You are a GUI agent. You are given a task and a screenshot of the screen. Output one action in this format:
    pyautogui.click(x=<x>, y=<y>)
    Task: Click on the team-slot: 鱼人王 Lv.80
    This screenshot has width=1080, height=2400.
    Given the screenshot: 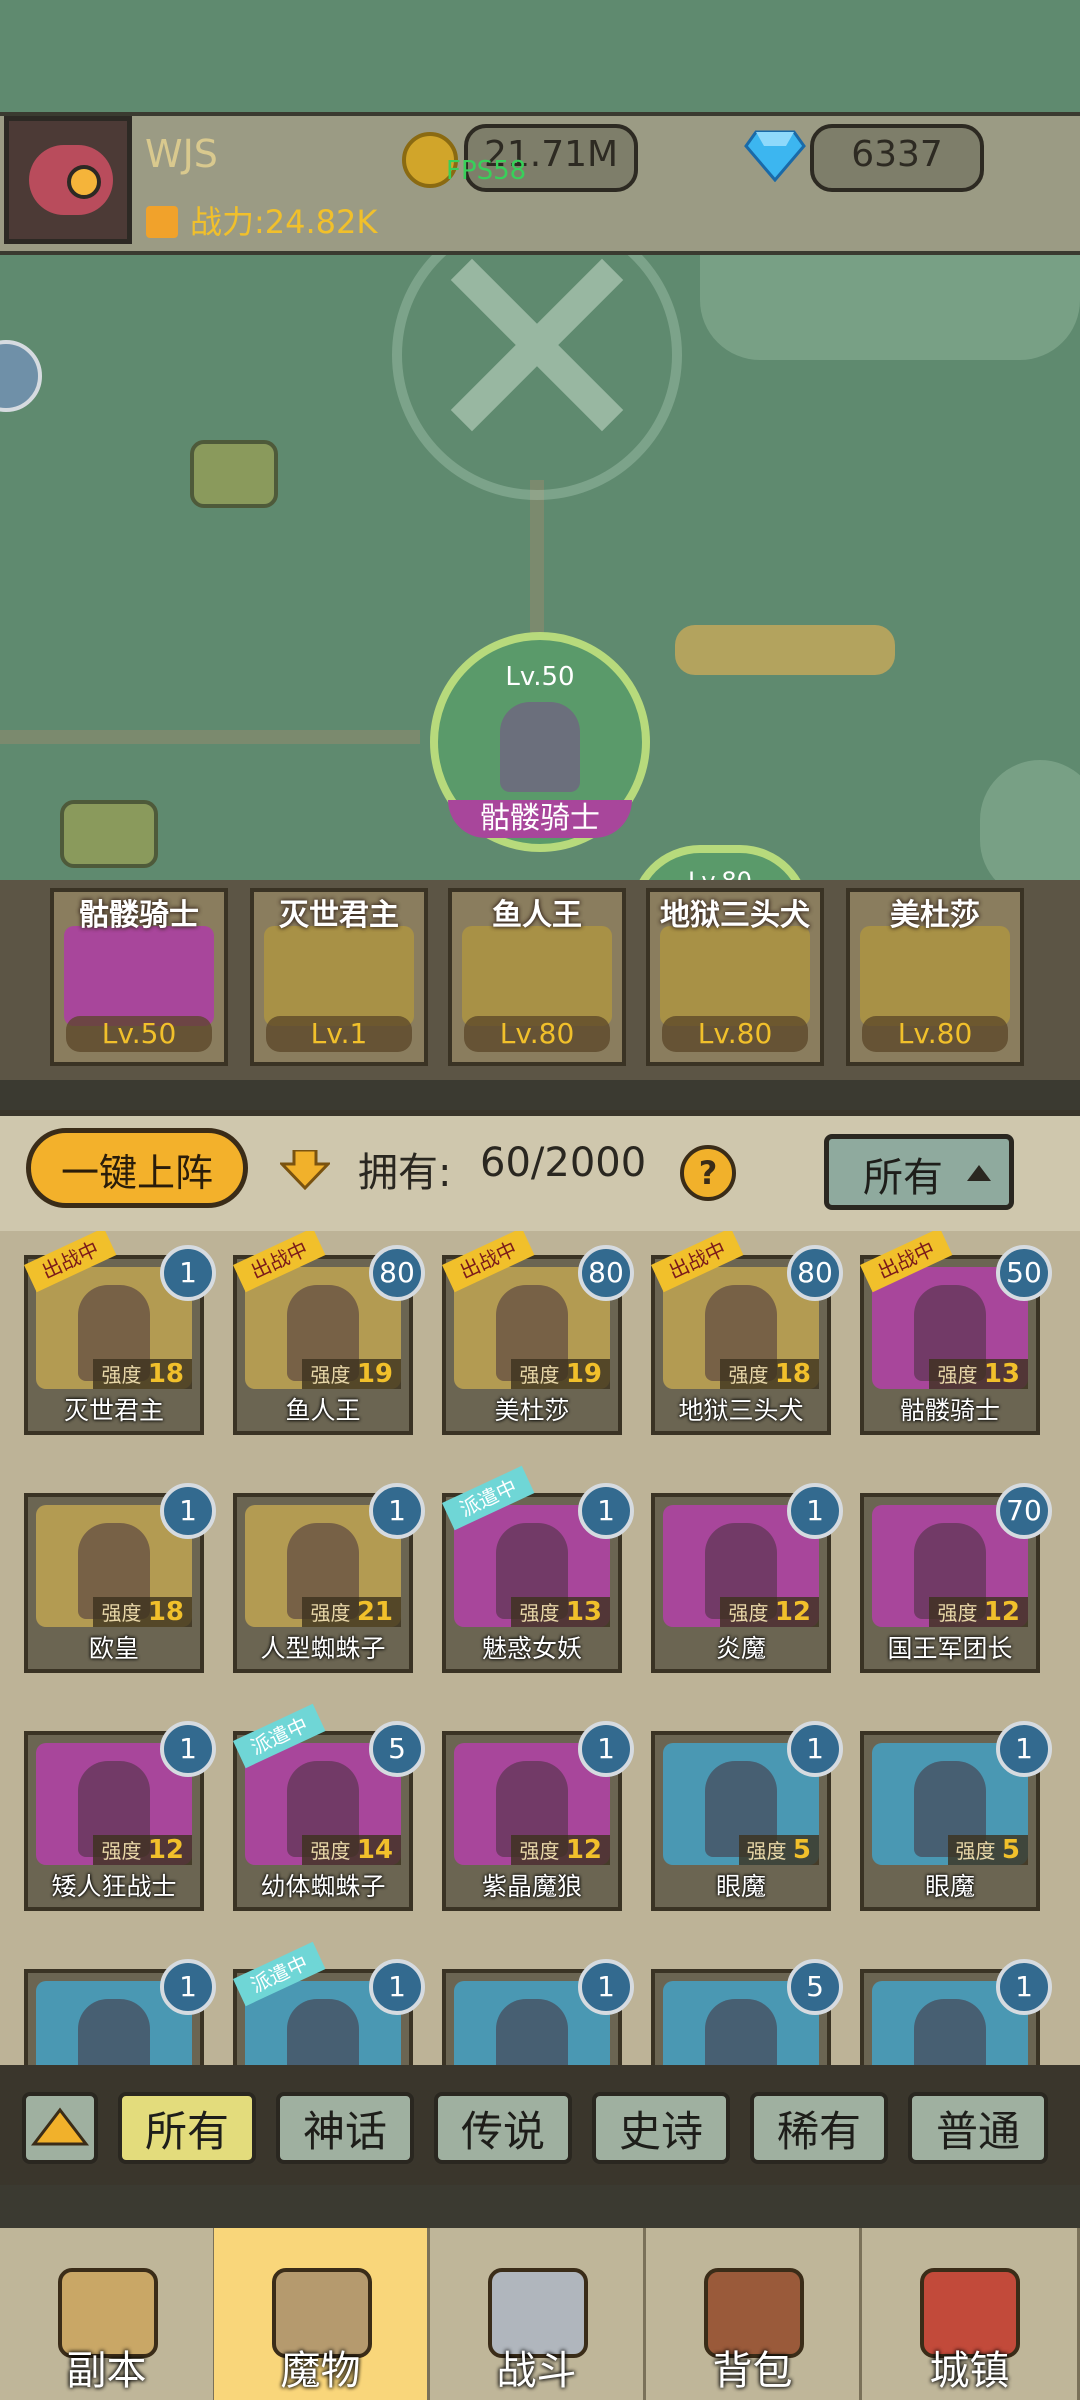 What is the action you would take?
    pyautogui.click(x=537, y=977)
    